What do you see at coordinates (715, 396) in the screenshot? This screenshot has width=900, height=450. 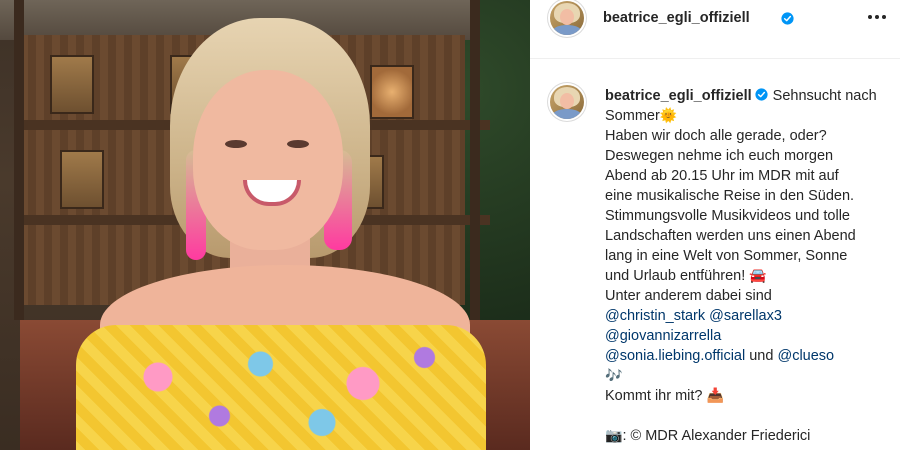 I see `suitcase-emoji-icon: 📥` at bounding box center [715, 396].